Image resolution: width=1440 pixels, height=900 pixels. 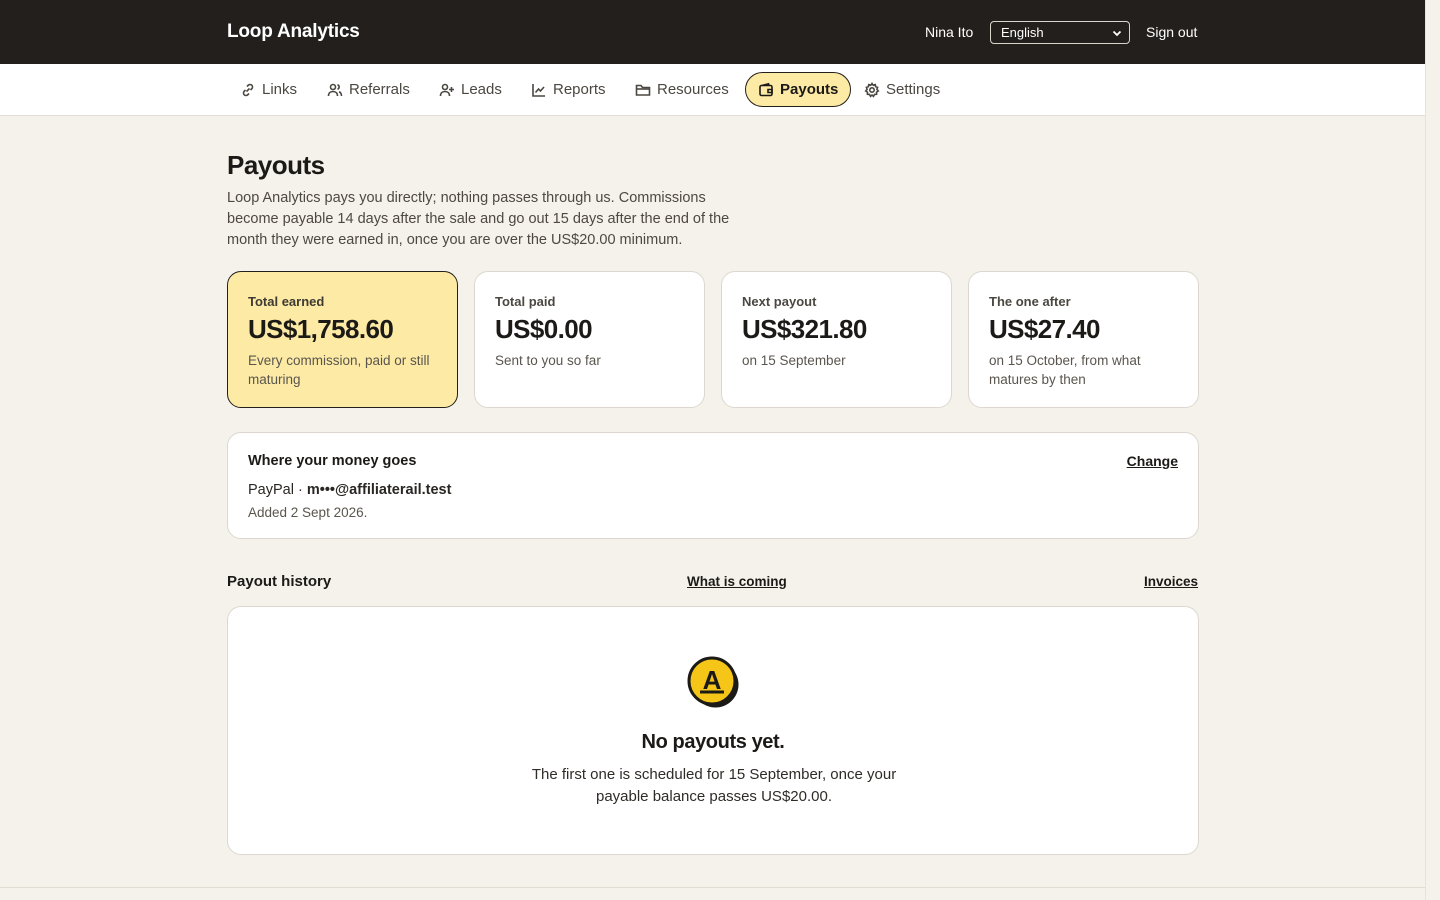 I want to click on tab-links: Links, so click(x=268, y=89).